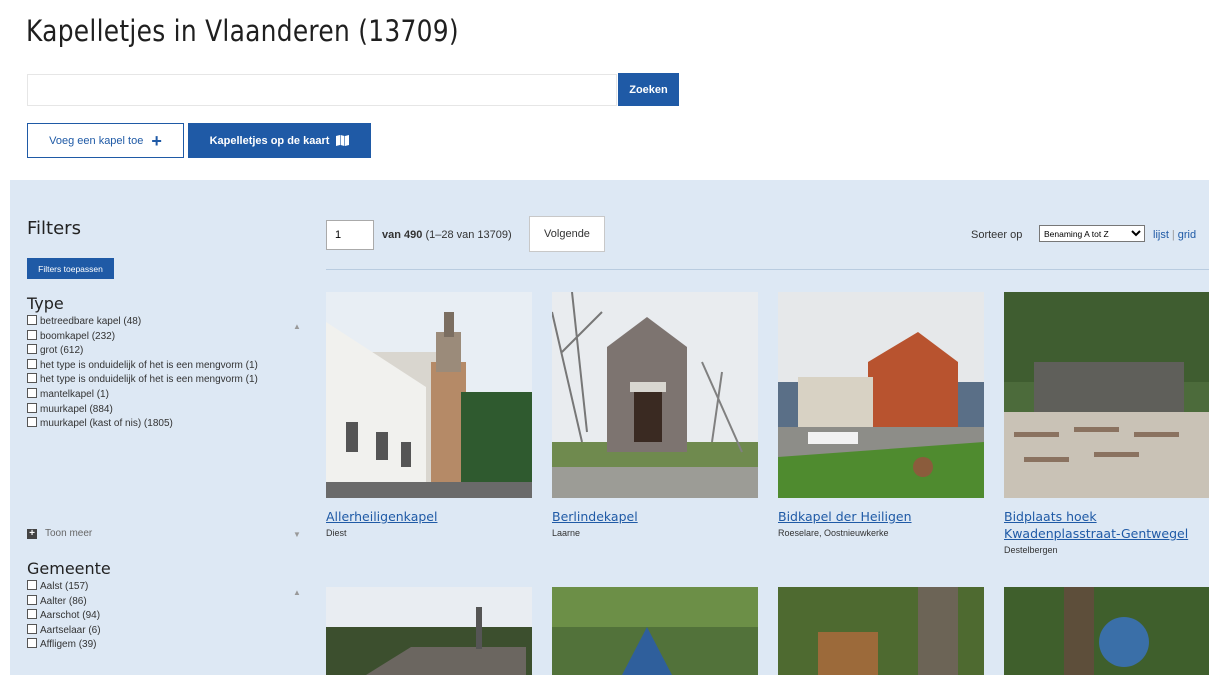 Image resolution: width=1209 pixels, height=675 pixels. I want to click on gemeente-option-label: Aartselaar (6), so click(70, 630).